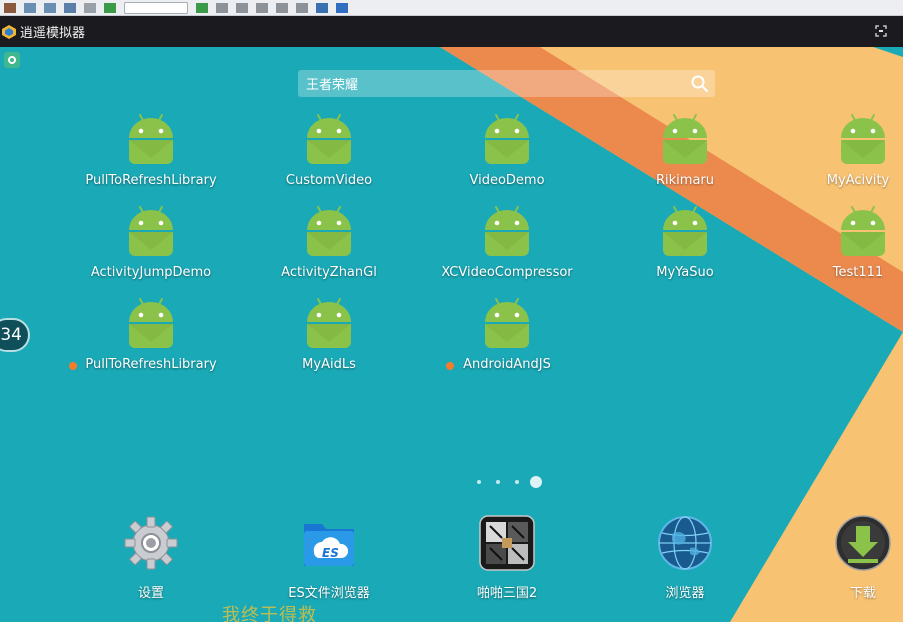 The image size is (903, 622). What do you see at coordinates (9, 31) in the screenshot?
I see `emulator-logo-icon` at bounding box center [9, 31].